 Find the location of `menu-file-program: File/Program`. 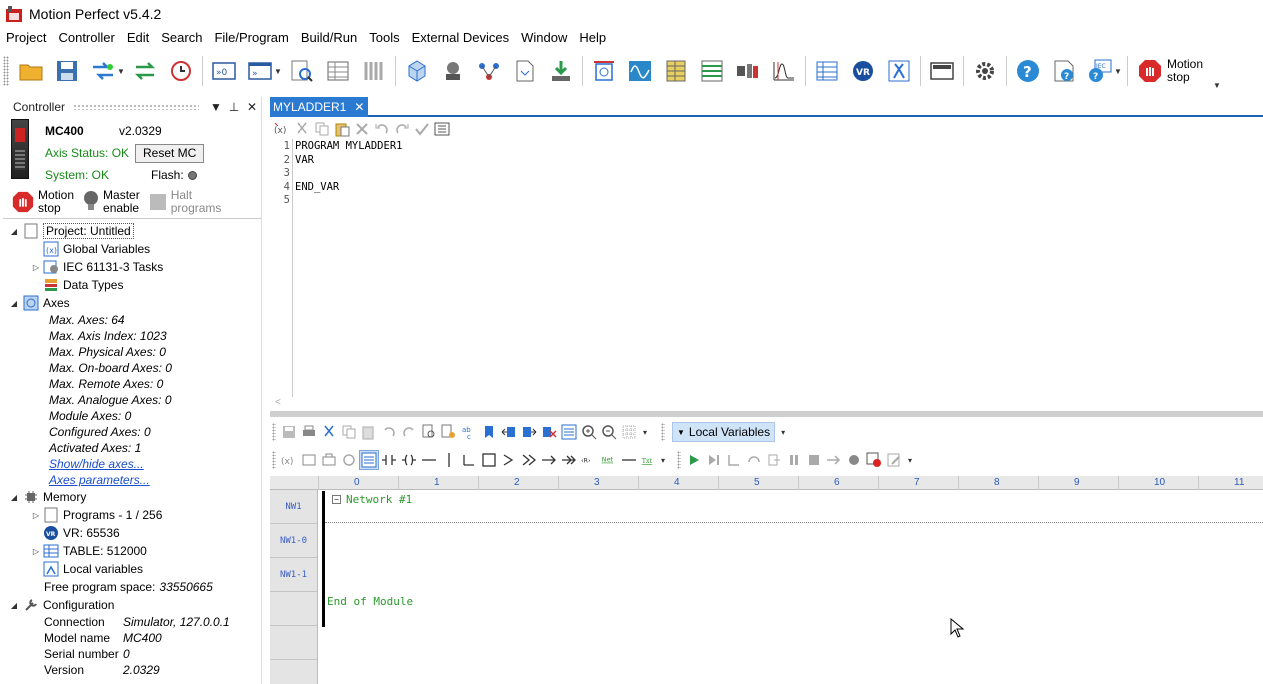

menu-file-program: File/Program is located at coordinates (251, 38).